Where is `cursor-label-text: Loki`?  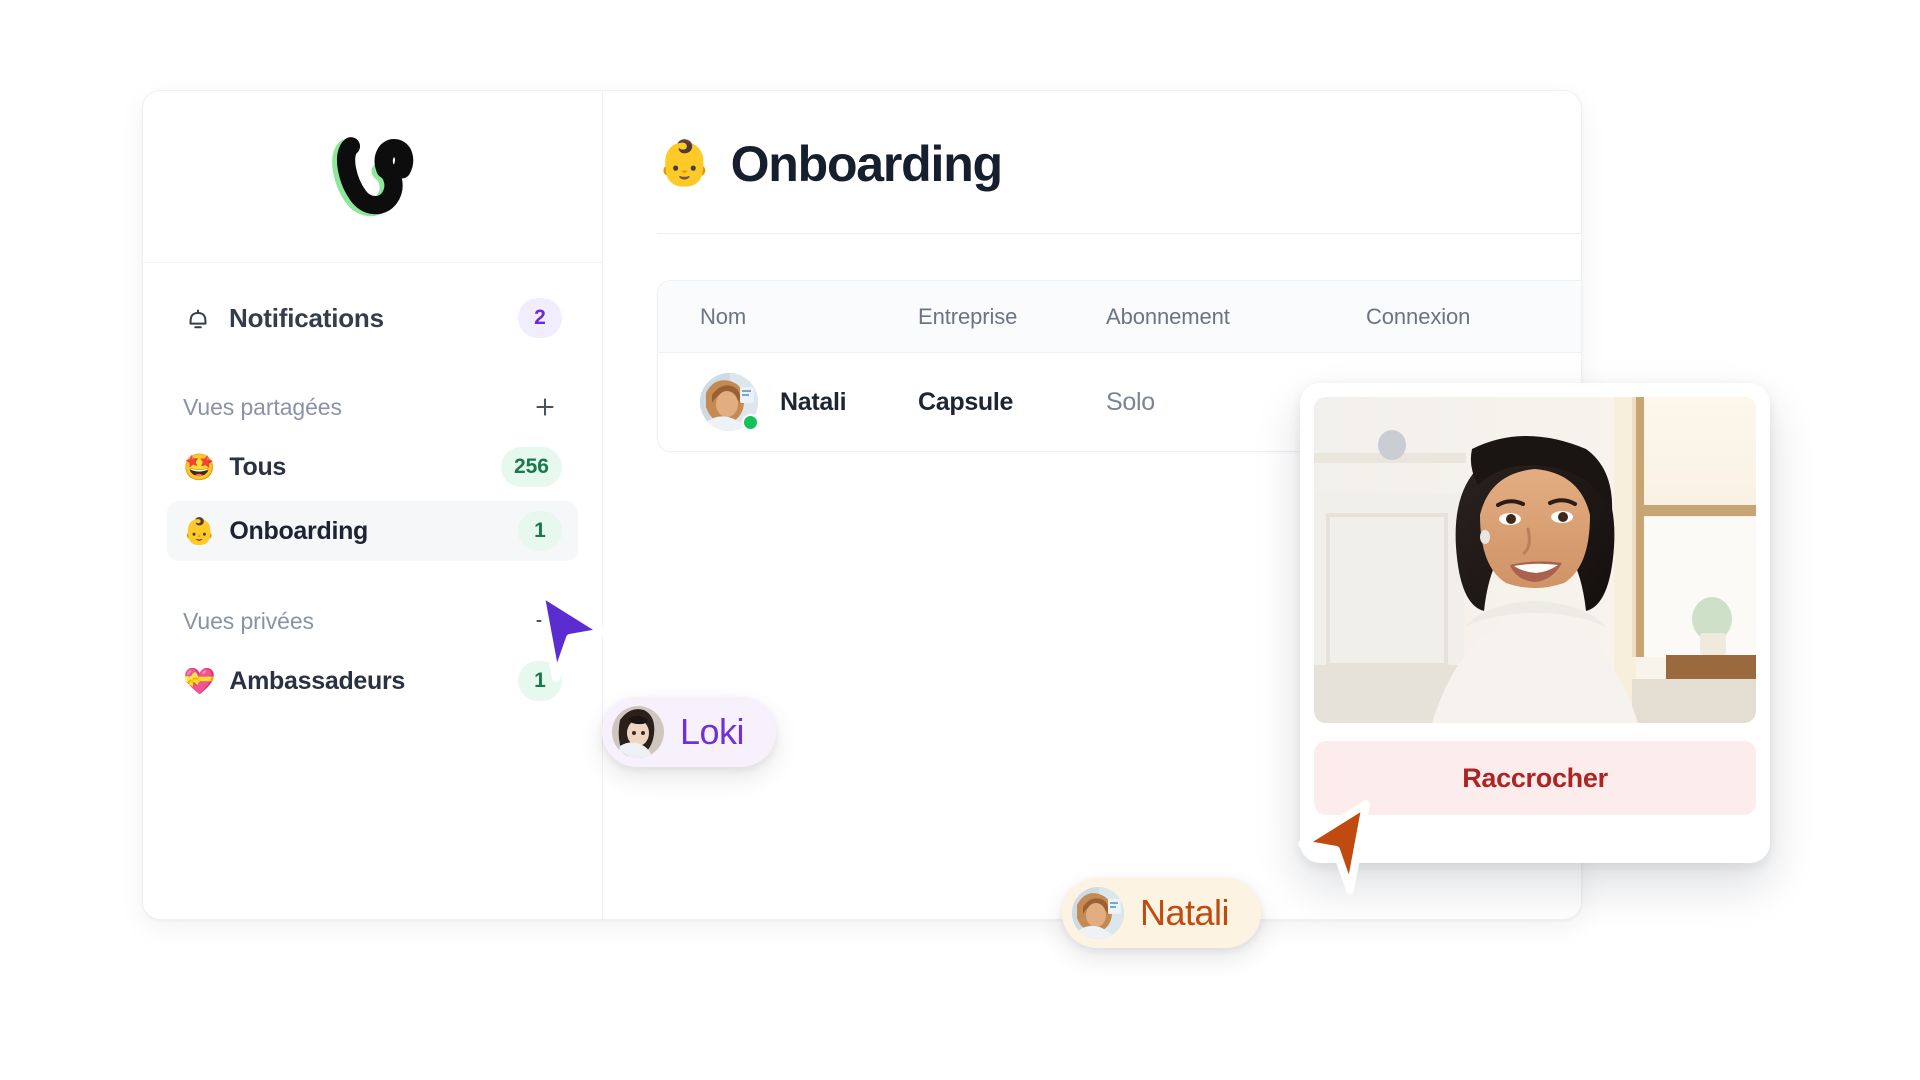 cursor-label-text: Loki is located at coordinates (712, 731).